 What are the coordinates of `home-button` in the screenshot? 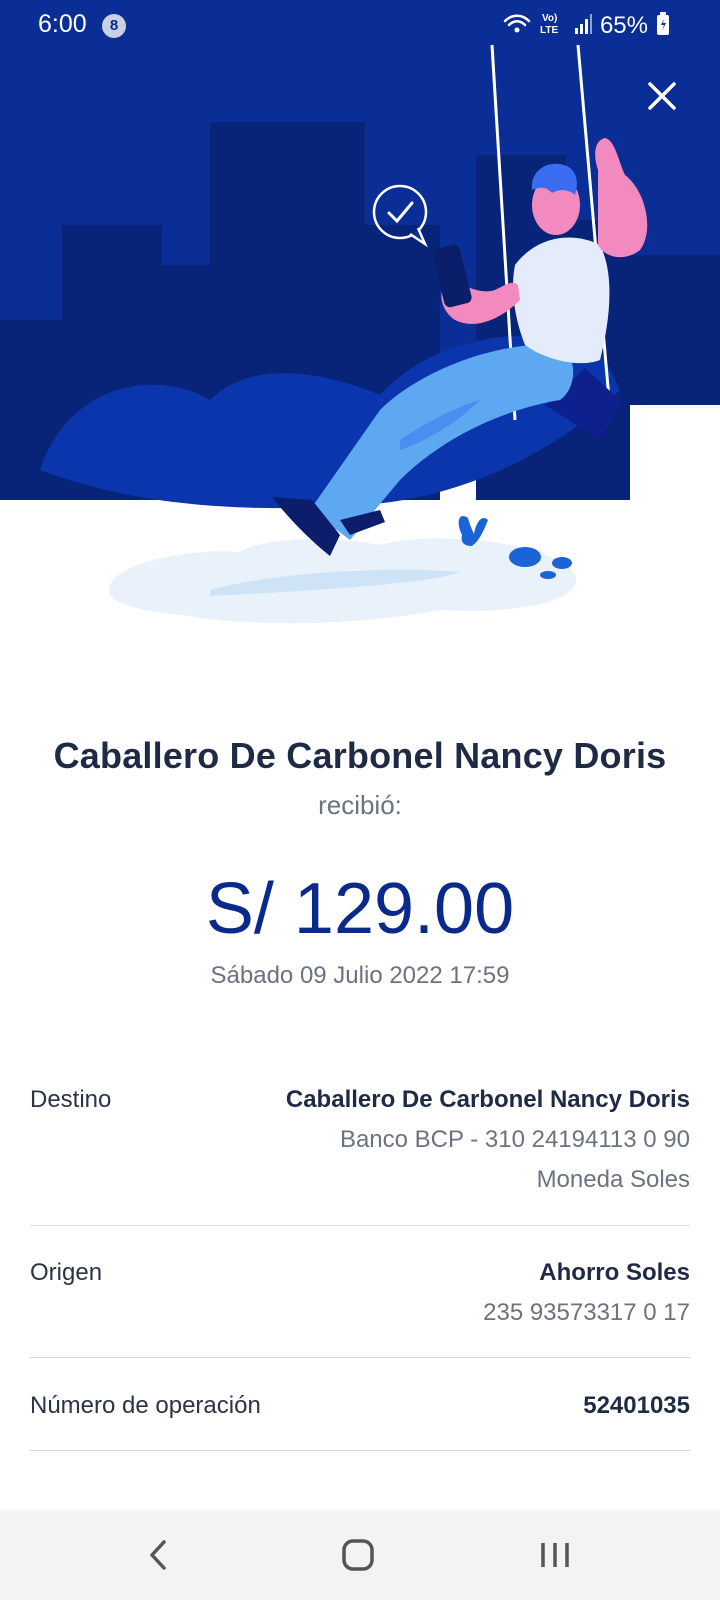 It's located at (358, 1555).